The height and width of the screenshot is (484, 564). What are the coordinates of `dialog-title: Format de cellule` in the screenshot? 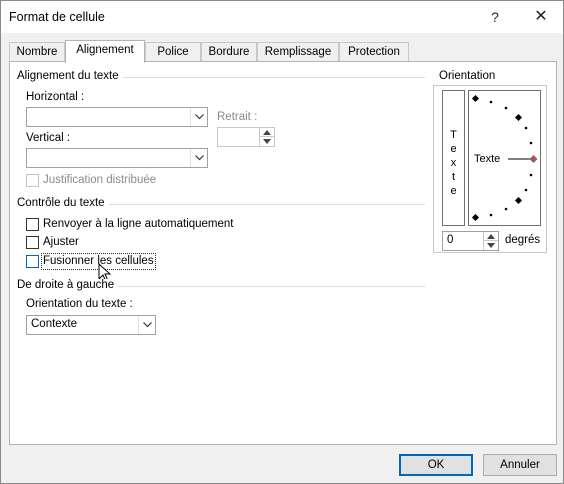 It's located at (57, 17).